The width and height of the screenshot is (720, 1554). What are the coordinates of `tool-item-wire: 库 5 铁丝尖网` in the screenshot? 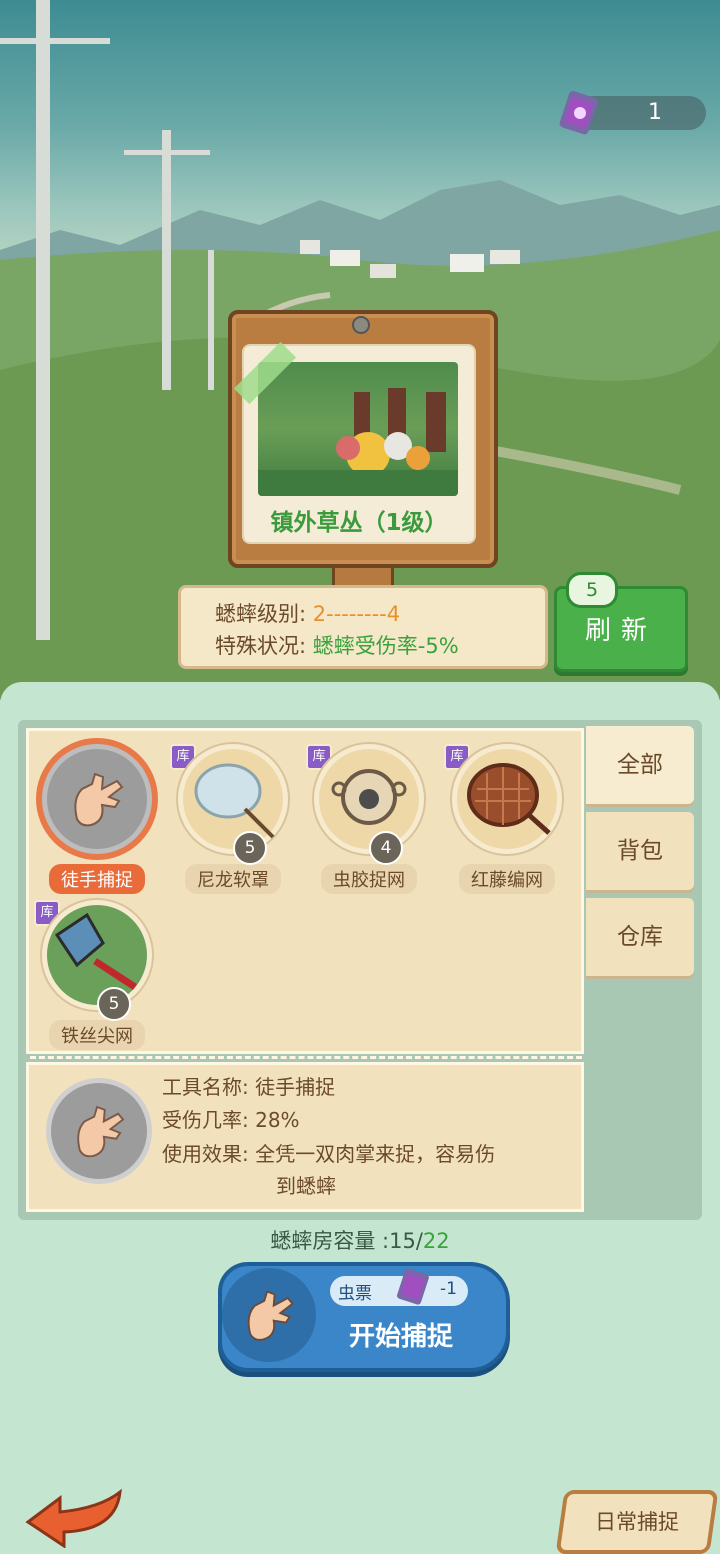 It's located at (97, 975).